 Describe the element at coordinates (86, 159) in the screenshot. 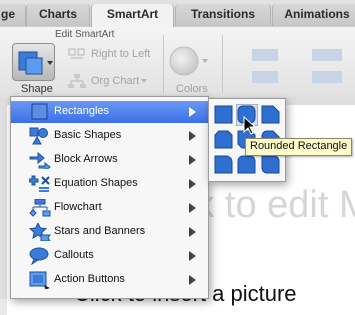

I see `menu-item-label: Block Arrows` at that location.